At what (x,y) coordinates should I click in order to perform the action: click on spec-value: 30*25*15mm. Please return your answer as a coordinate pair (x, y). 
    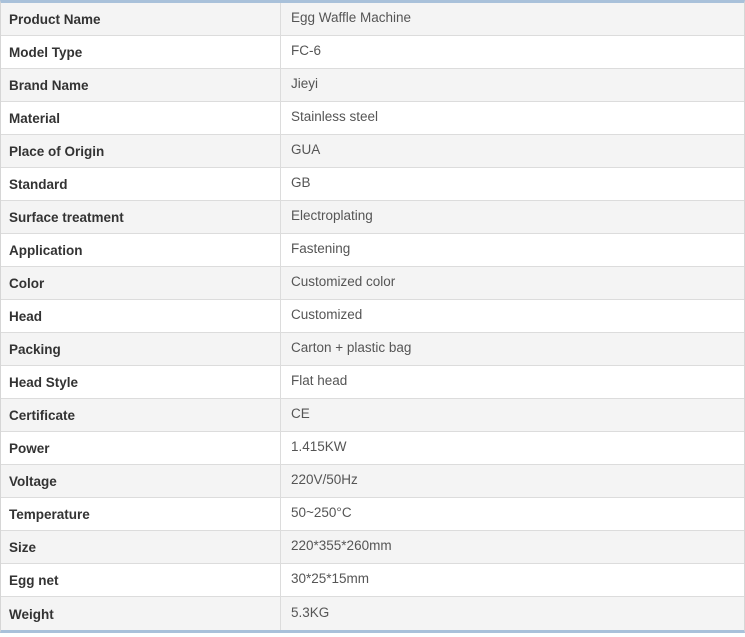
    Looking at the image, I should click on (330, 578).